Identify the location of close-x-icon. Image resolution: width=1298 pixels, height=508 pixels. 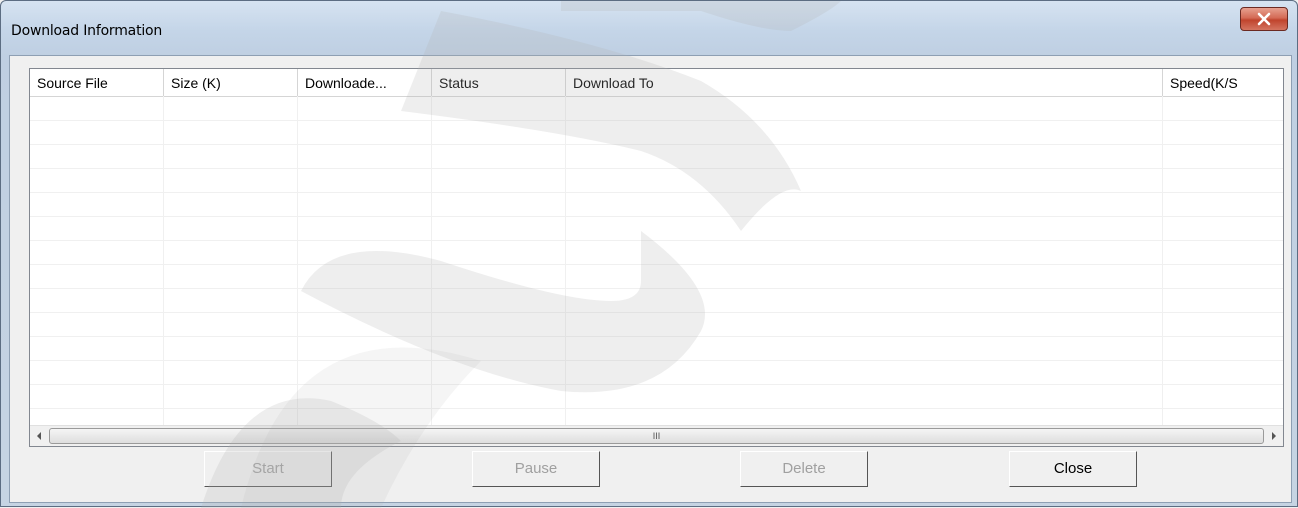
(1264, 19).